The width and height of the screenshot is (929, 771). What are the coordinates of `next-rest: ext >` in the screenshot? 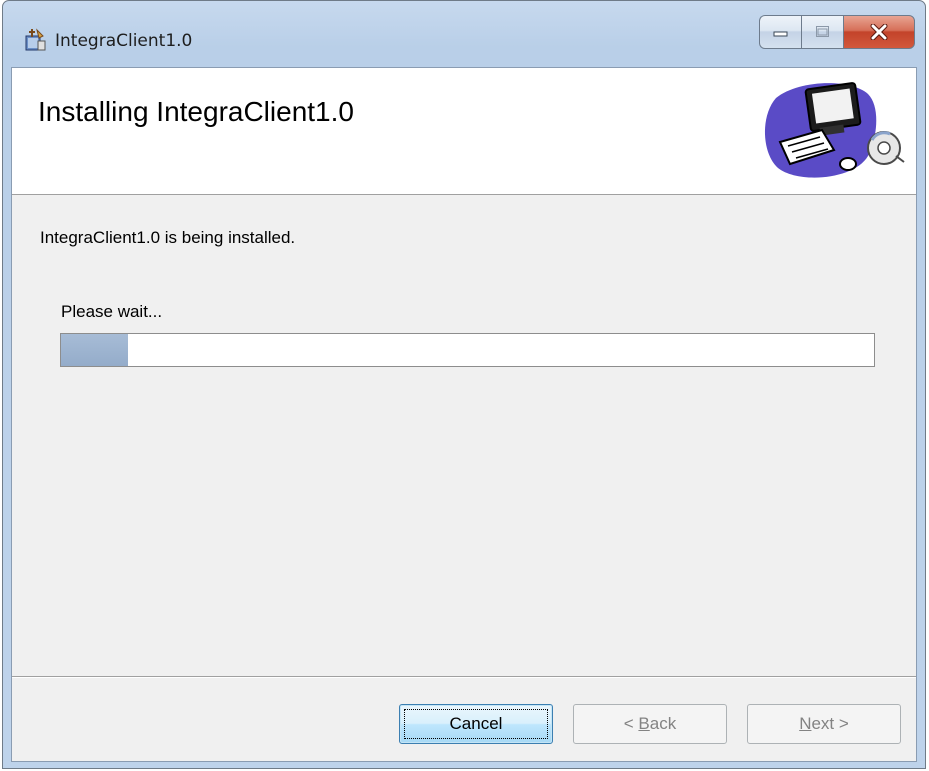 It's located at (830, 723).